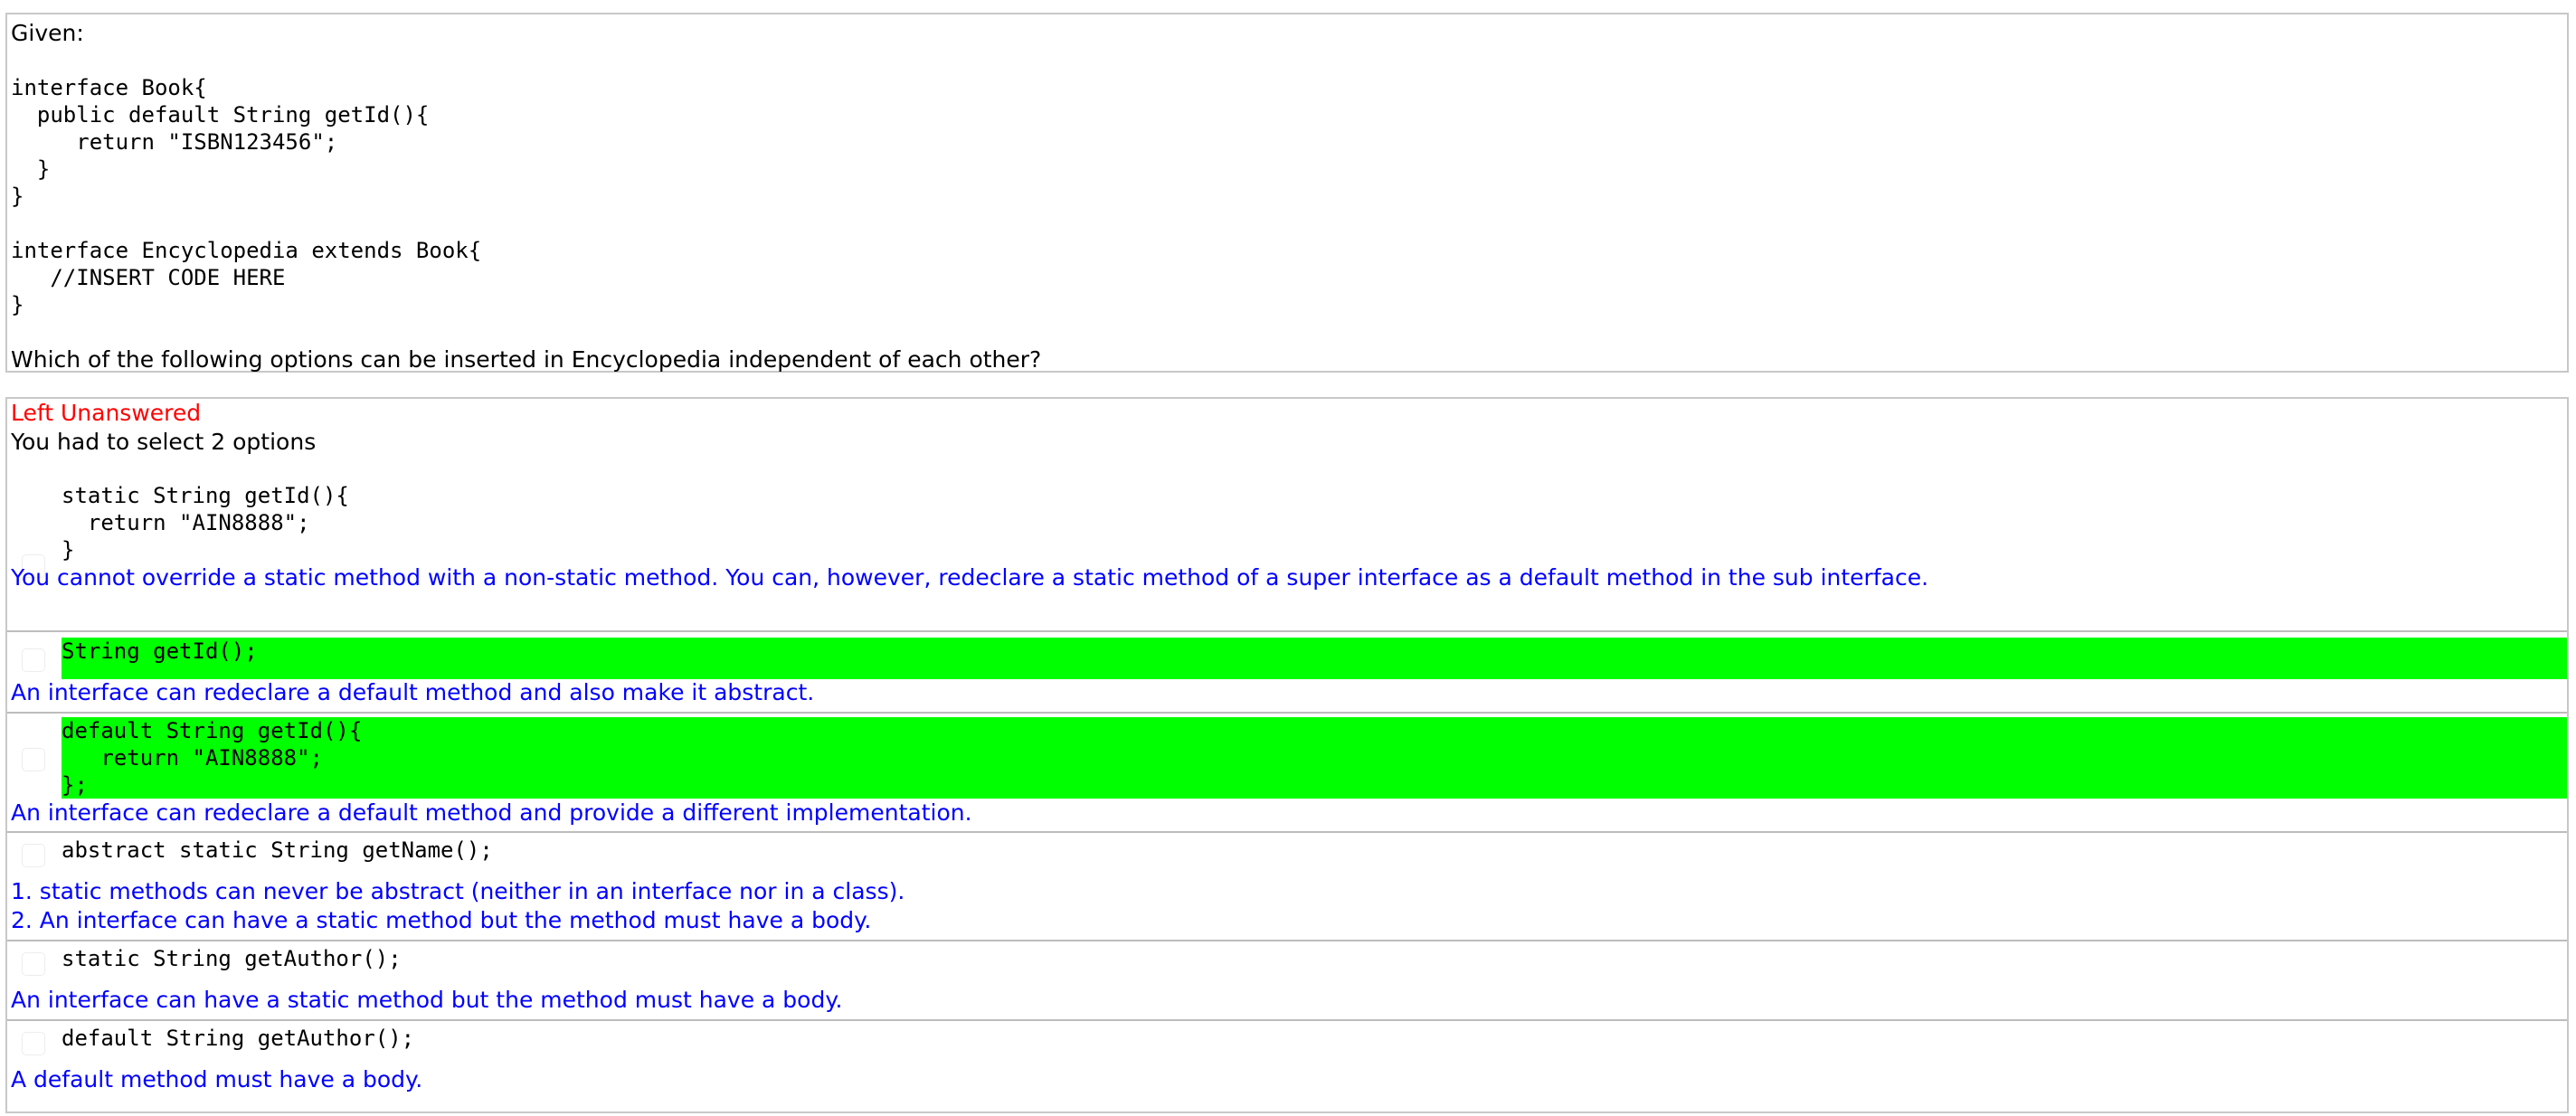 The width and height of the screenshot is (2576, 1116). Describe the element at coordinates (232, 959) in the screenshot. I see `option-code-line: static String getAuthor();` at that location.